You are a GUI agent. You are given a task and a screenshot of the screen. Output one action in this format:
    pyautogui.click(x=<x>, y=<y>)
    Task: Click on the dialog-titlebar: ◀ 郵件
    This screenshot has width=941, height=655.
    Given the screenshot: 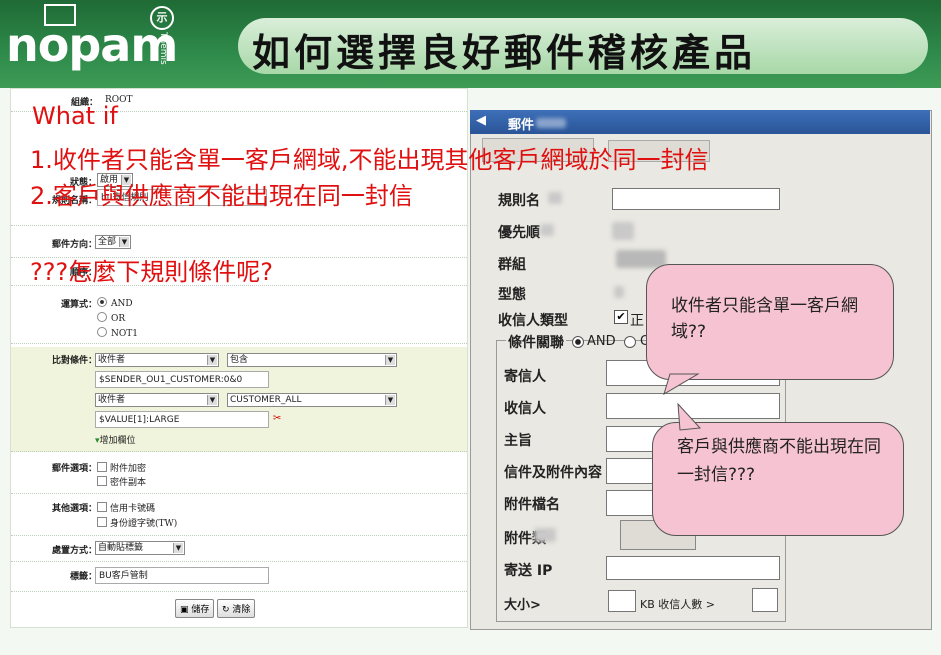 What is the action you would take?
    pyautogui.click(x=700, y=122)
    